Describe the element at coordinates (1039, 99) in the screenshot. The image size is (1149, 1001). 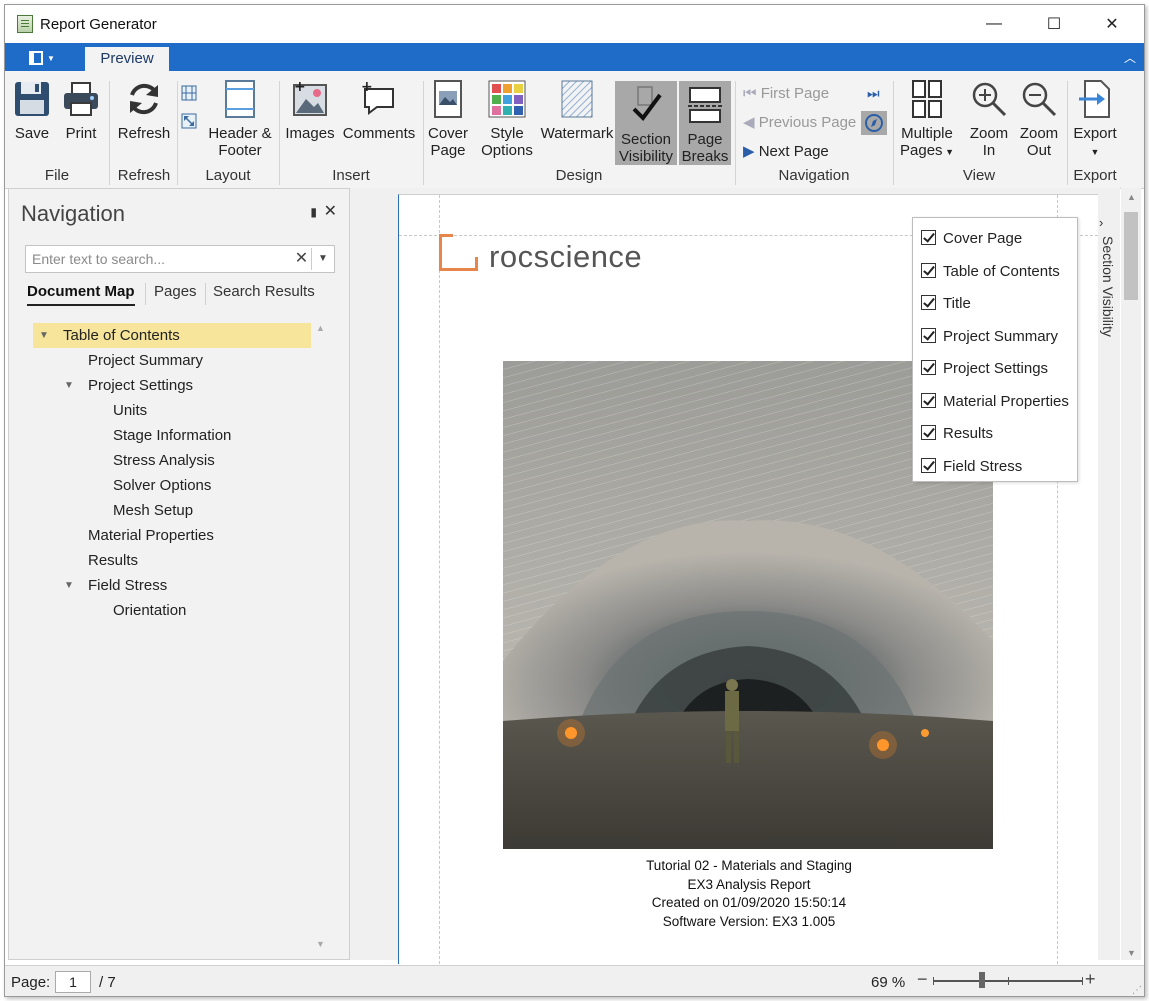
I see `zoom-out-icon` at that location.